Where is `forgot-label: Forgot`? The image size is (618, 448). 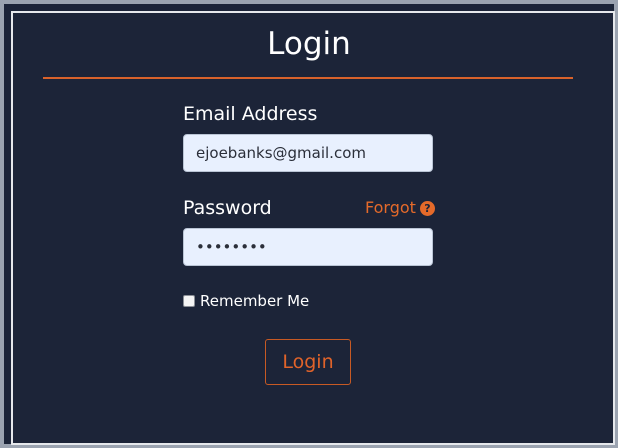 forgot-label: Forgot is located at coordinates (390, 207).